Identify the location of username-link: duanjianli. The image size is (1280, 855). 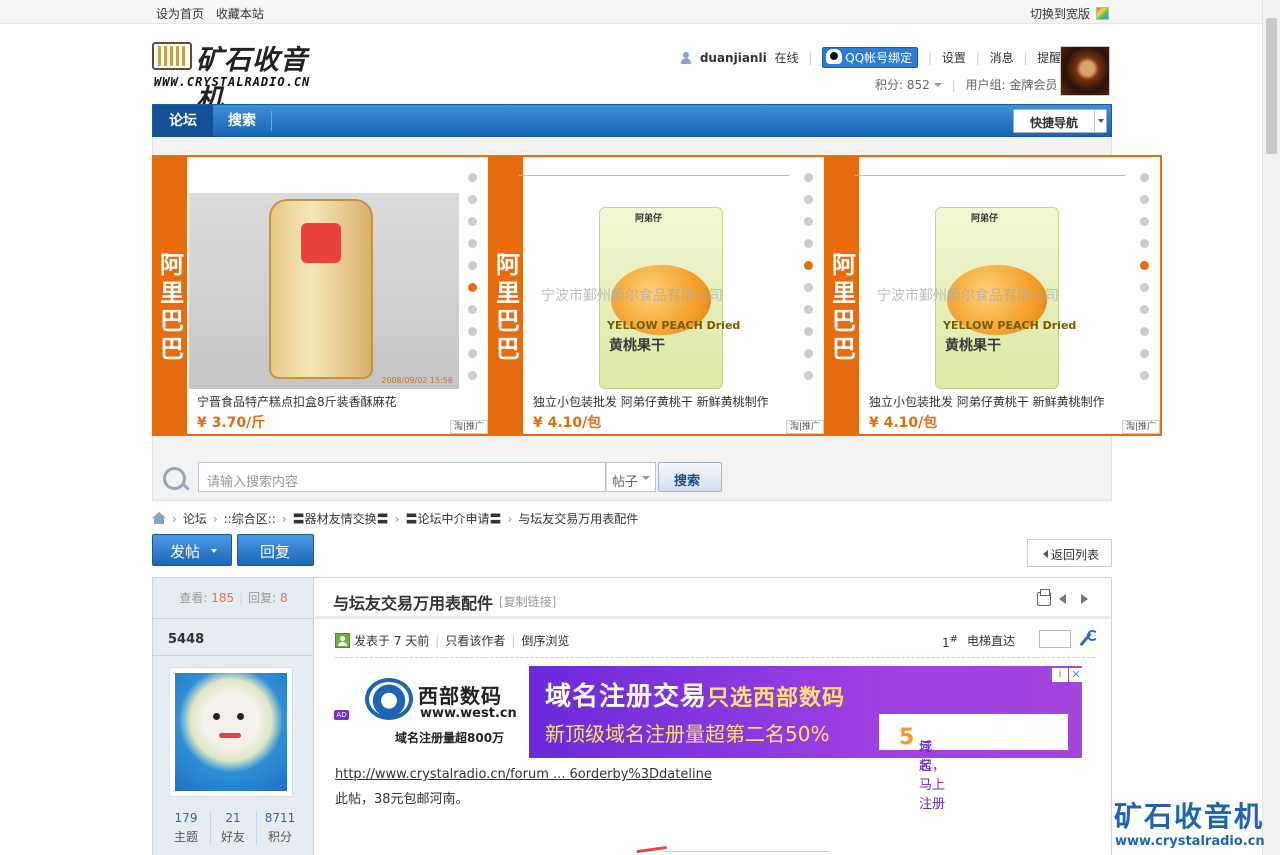
(733, 58).